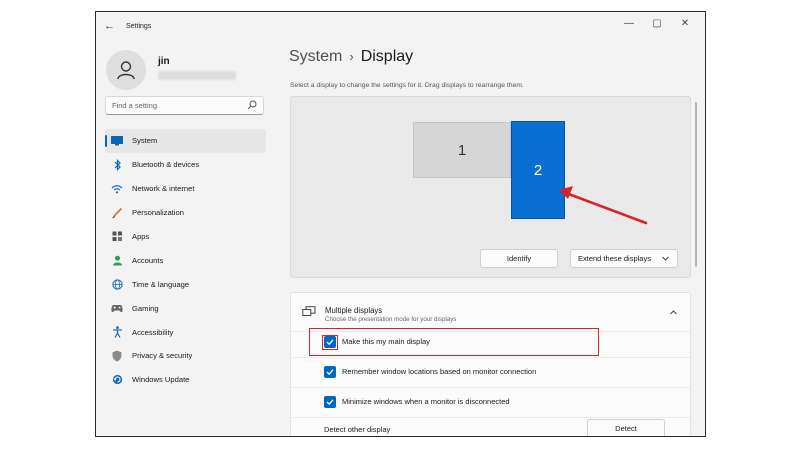 The height and width of the screenshot is (450, 800). Describe the element at coordinates (185, 213) in the screenshot. I see `sidebar-item-personalization: Personalization` at that location.